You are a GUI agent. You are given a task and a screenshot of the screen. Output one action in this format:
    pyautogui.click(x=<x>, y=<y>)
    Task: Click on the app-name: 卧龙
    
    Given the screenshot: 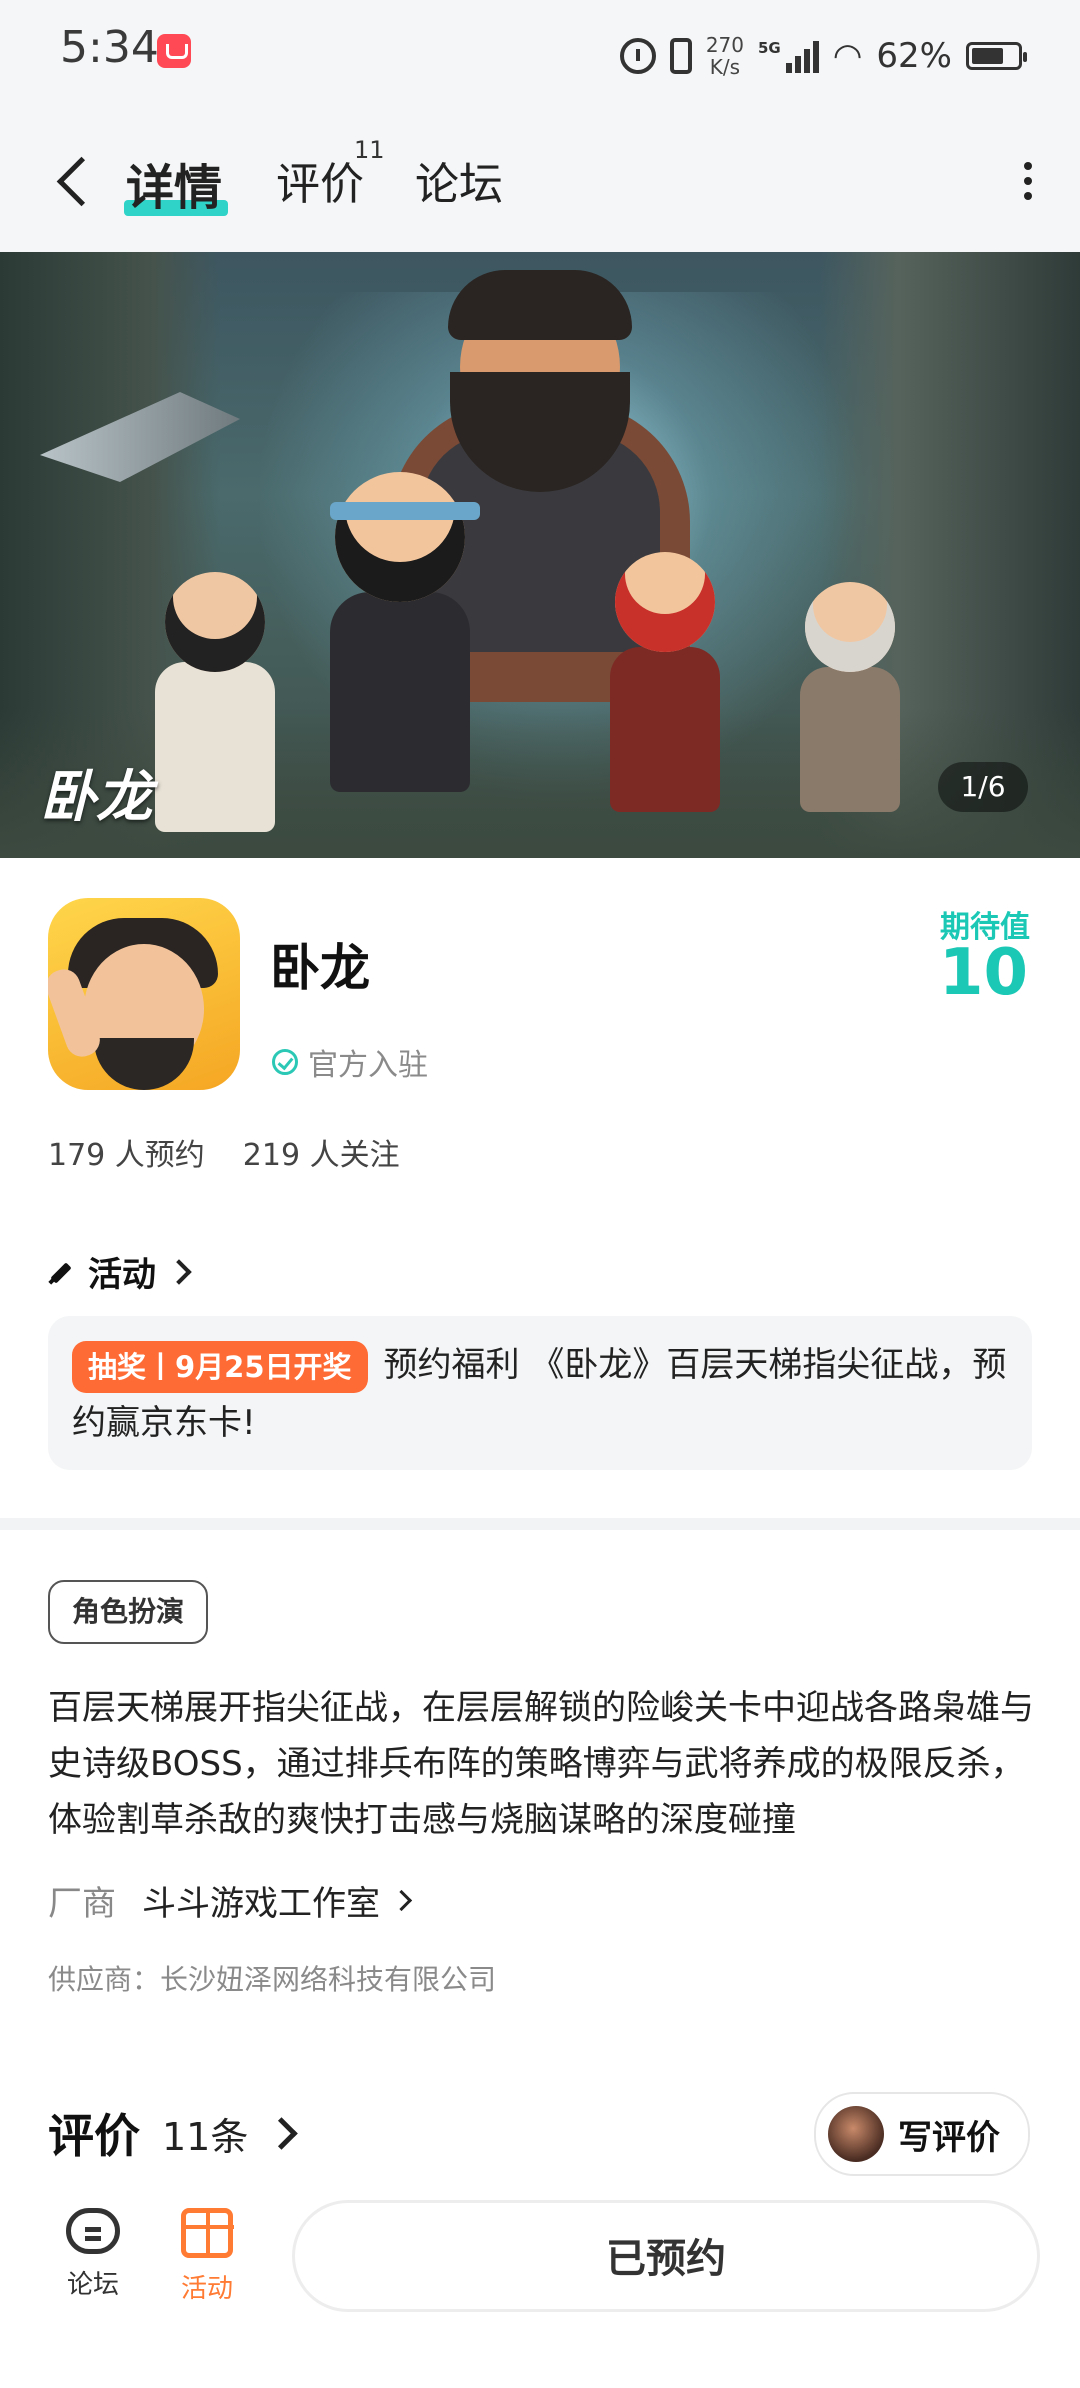 What is the action you would take?
    pyautogui.click(x=320, y=968)
    